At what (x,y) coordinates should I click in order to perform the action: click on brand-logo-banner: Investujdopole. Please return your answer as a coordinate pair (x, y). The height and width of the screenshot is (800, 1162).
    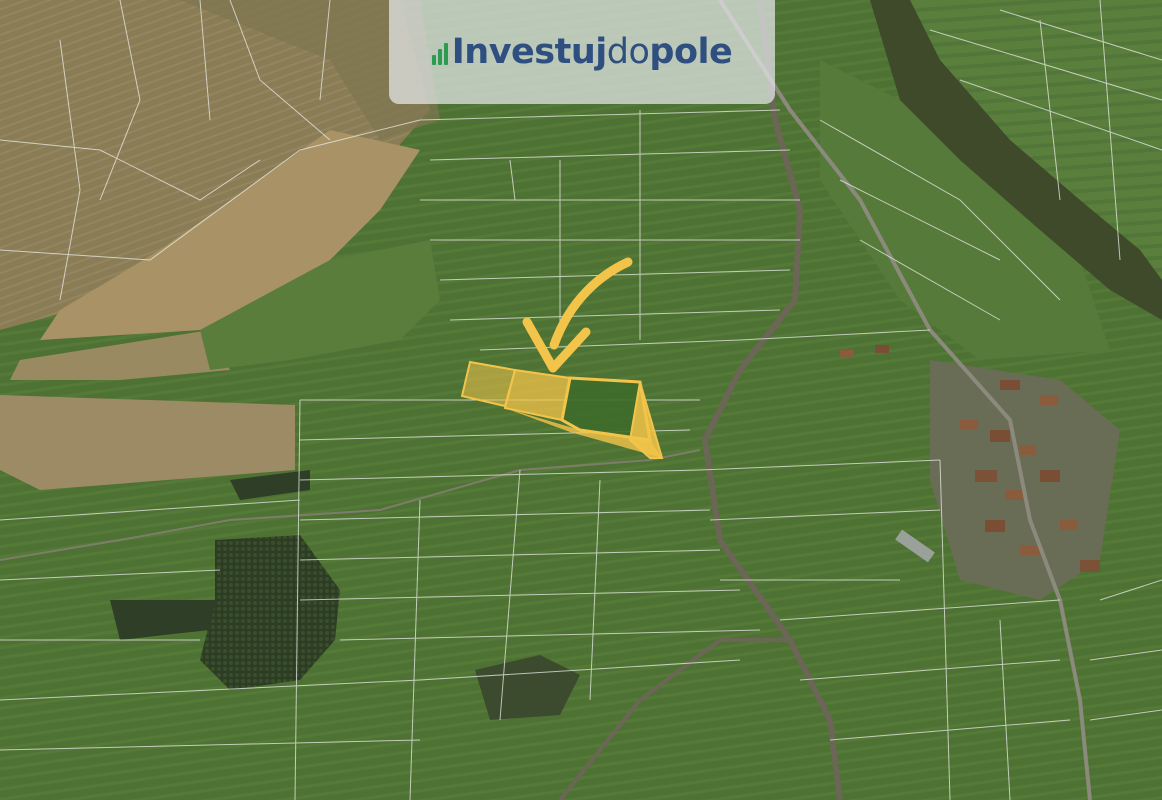
    Looking at the image, I should click on (582, 52).